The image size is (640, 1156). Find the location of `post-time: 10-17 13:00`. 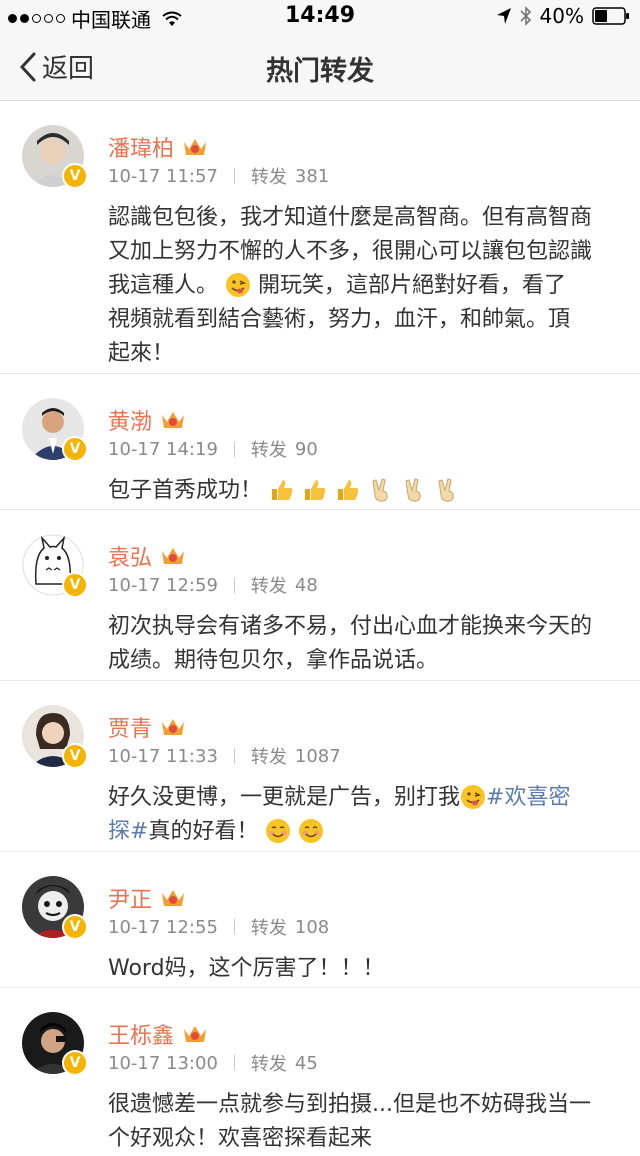

post-time: 10-17 13:00 is located at coordinates (163, 1063).